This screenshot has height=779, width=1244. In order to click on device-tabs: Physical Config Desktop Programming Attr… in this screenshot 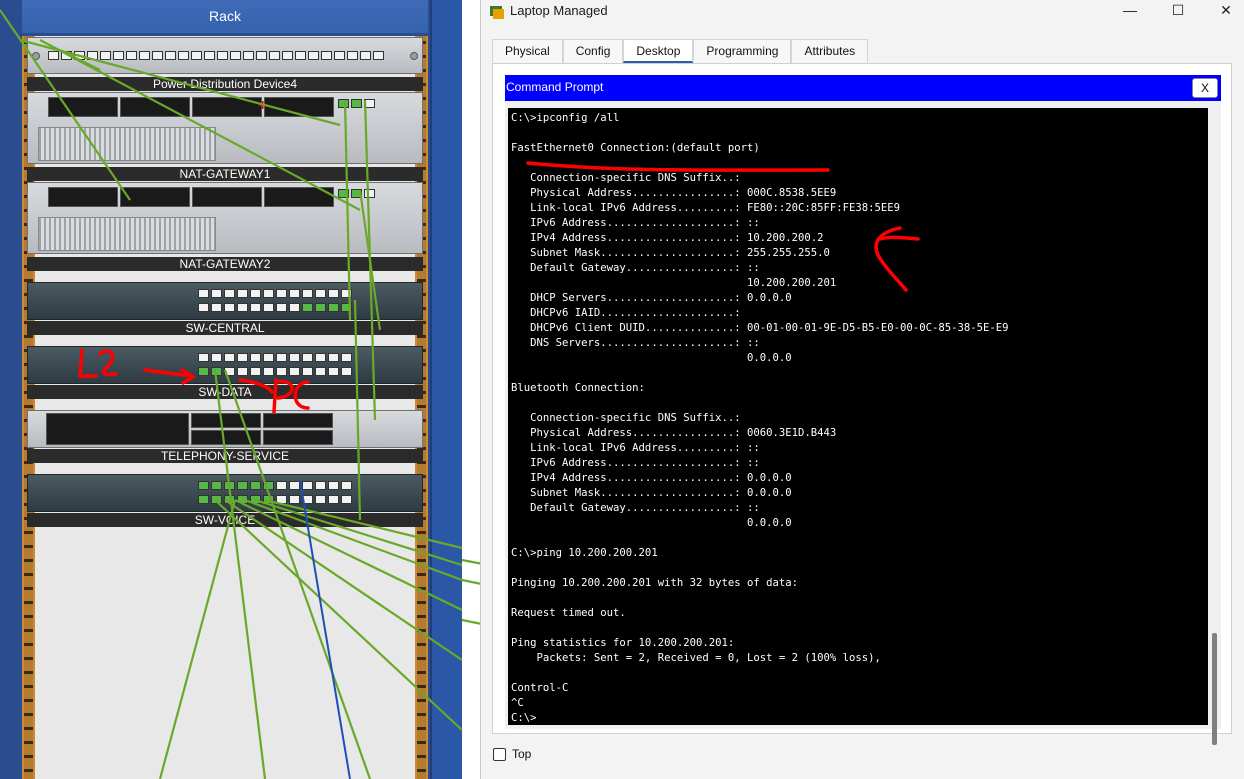, I will do `click(680, 51)`.